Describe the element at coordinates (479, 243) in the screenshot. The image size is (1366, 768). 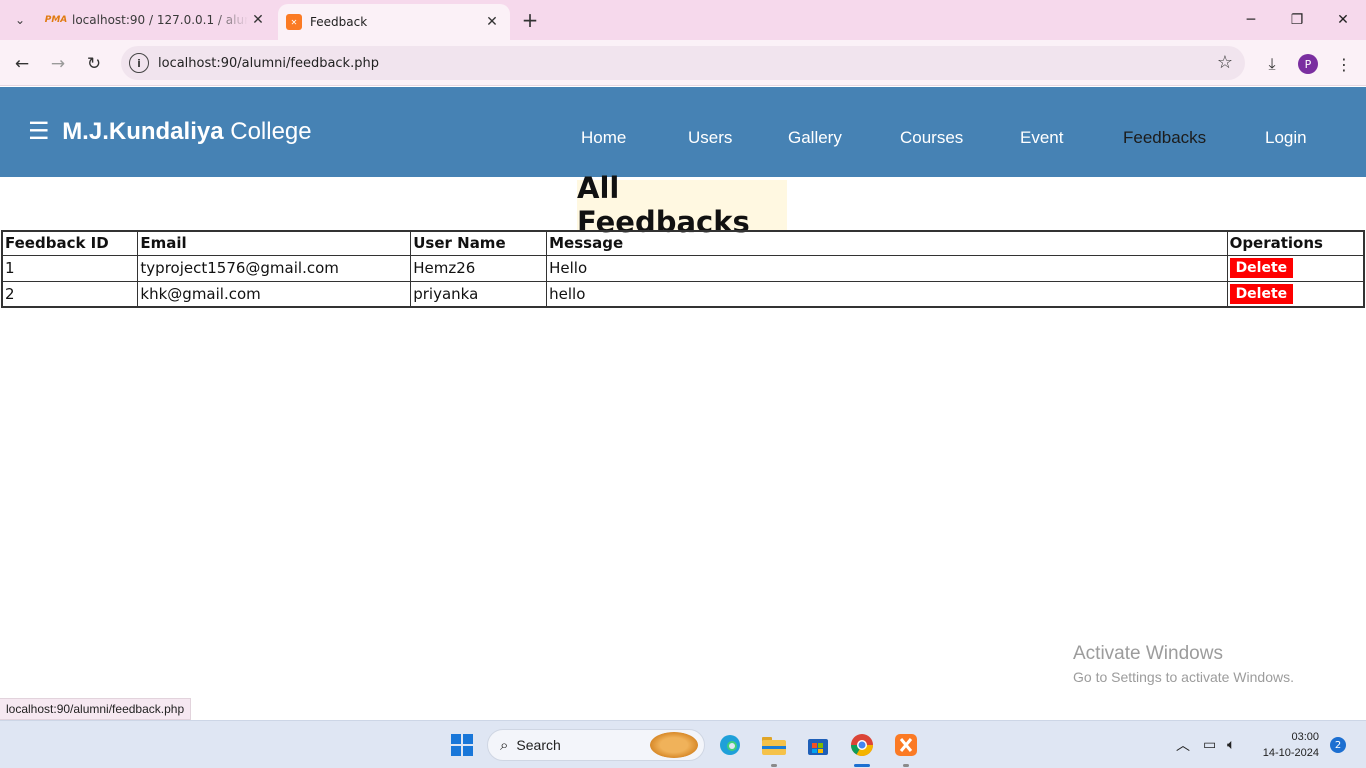
I see `column-header-user-name: User Name` at that location.